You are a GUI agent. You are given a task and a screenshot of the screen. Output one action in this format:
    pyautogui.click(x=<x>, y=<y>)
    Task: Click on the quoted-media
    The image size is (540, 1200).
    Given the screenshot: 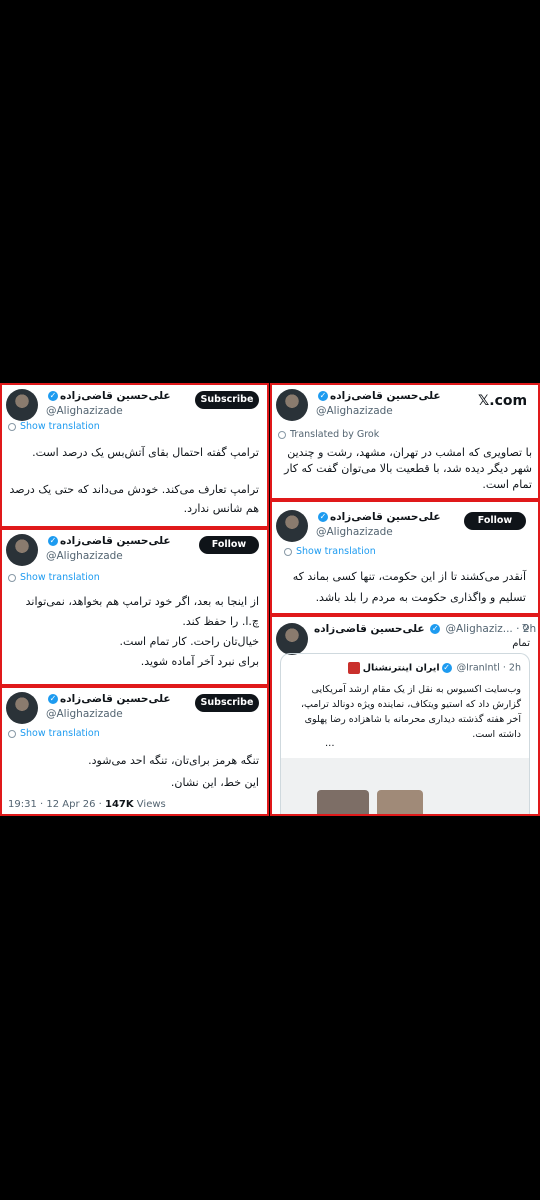 What is the action you would take?
    pyautogui.click(x=405, y=786)
    